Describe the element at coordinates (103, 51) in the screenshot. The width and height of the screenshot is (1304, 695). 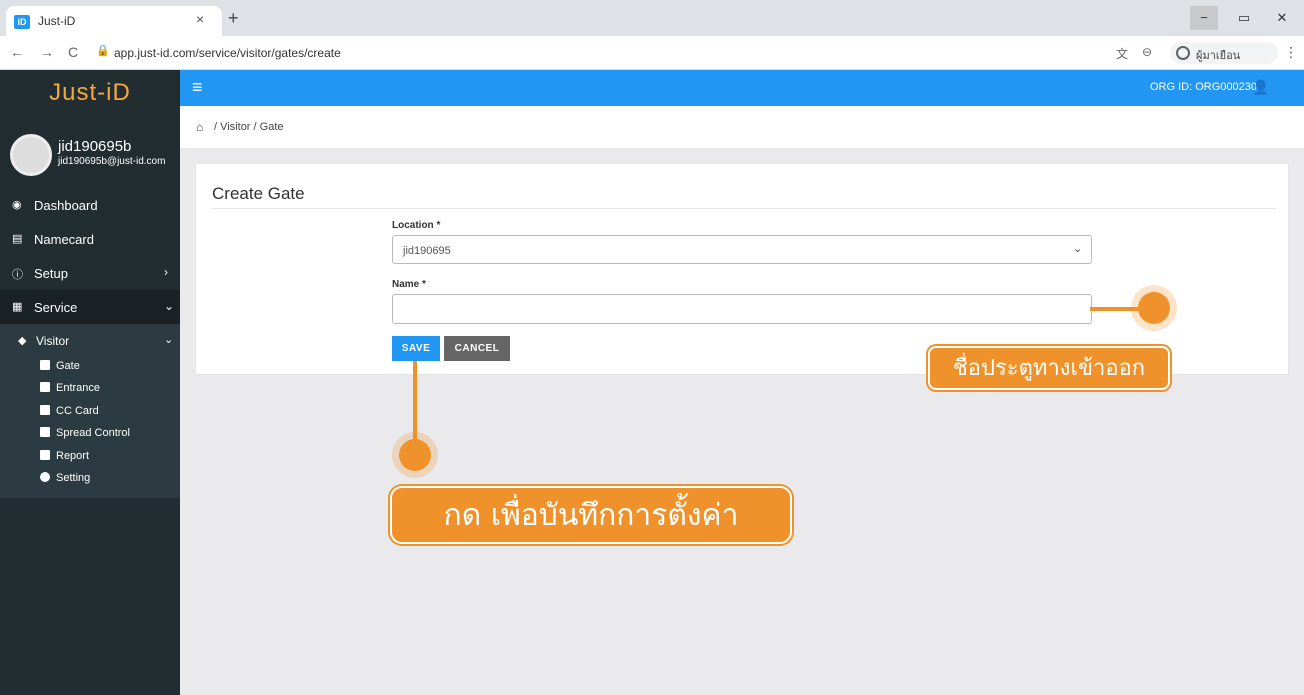
I see `lock-icon: 🔒` at that location.